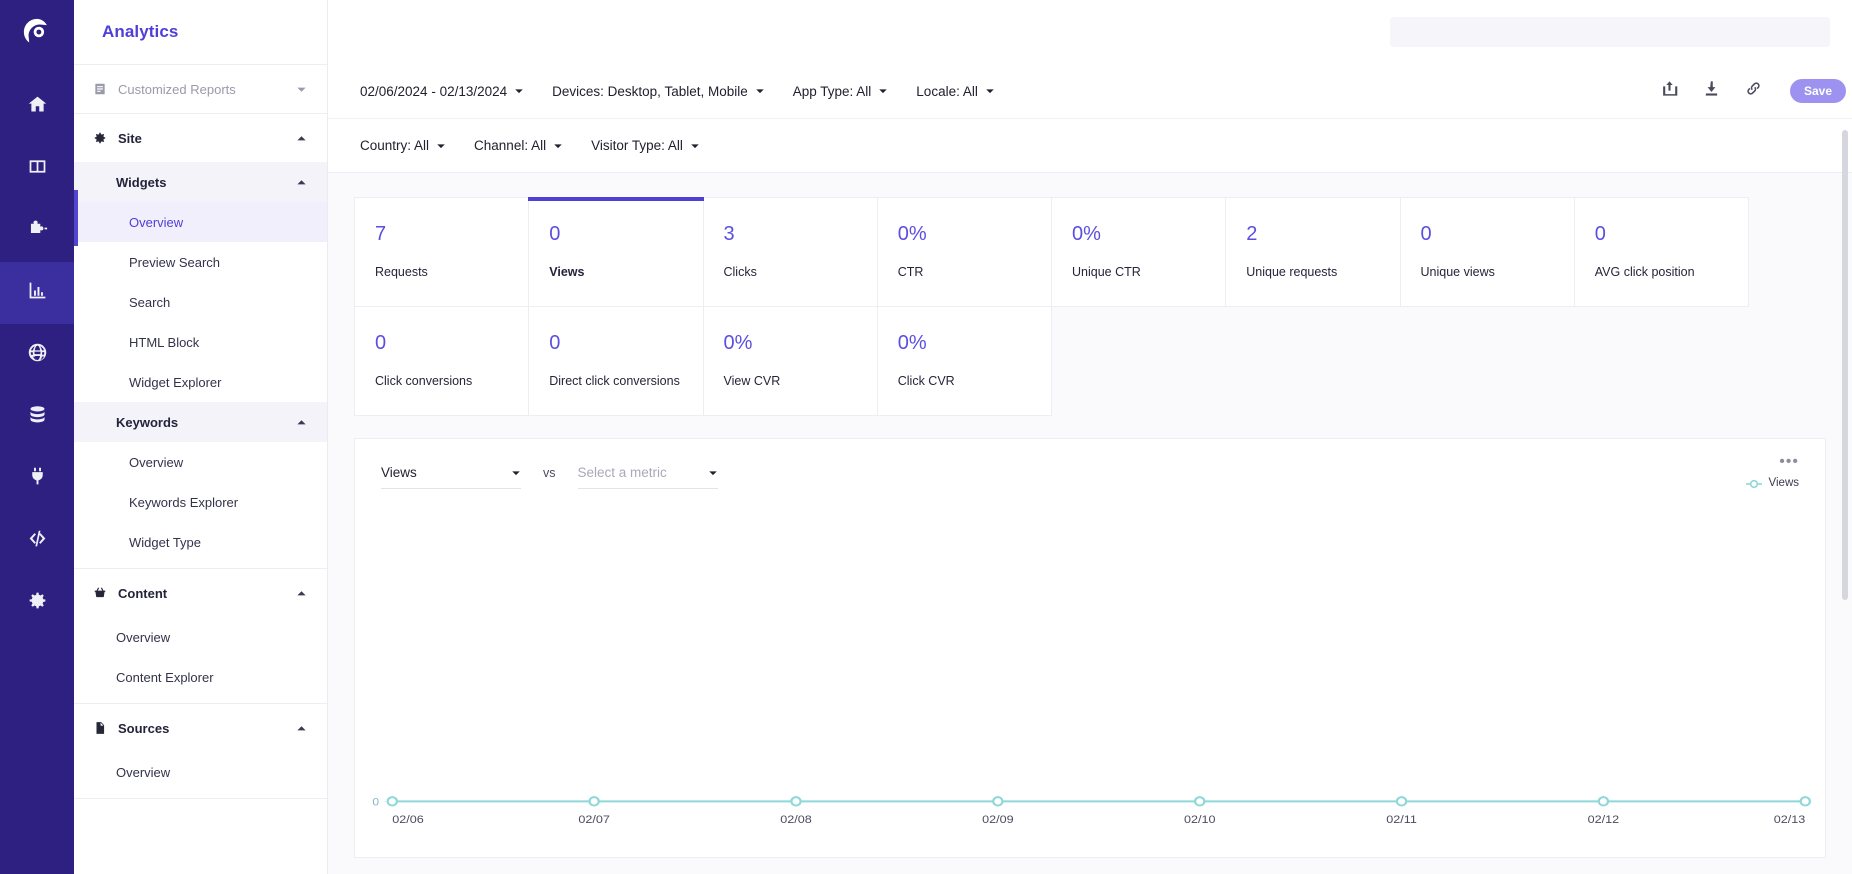 The height and width of the screenshot is (874, 1852). What do you see at coordinates (399, 472) in the screenshot?
I see `primary-metric-value: Views` at bounding box center [399, 472].